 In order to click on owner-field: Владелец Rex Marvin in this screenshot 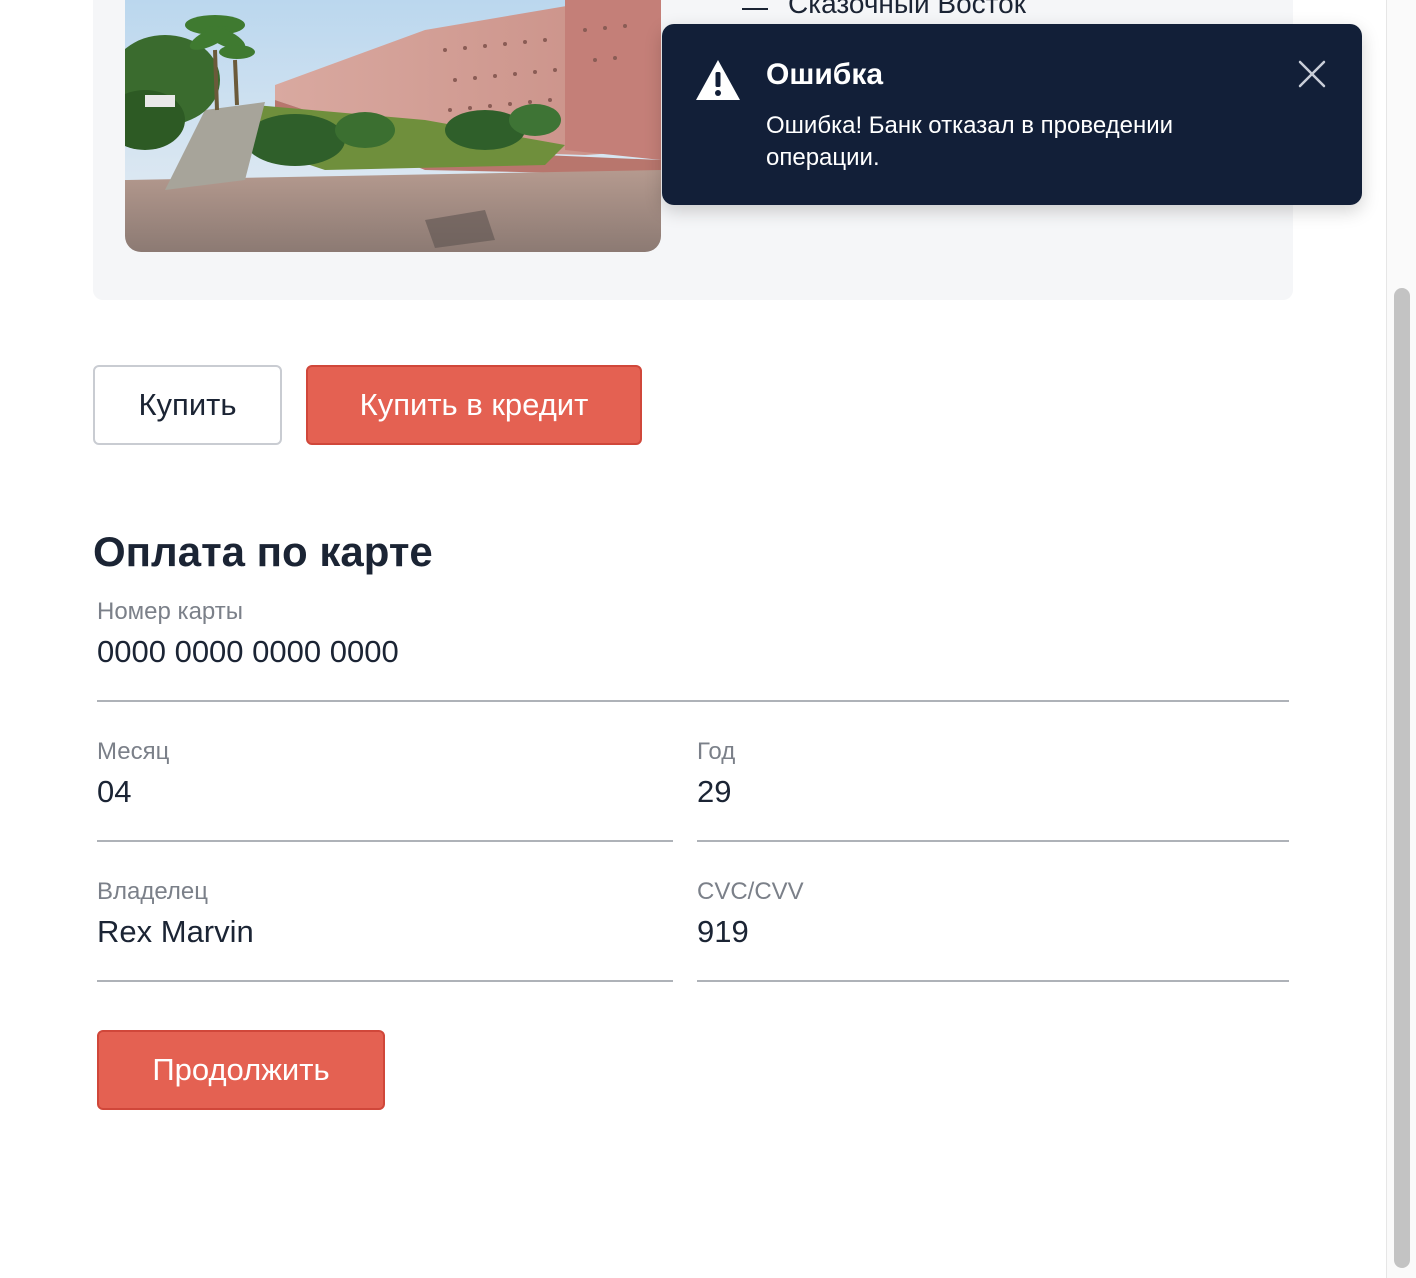, I will do `click(385, 926)`.